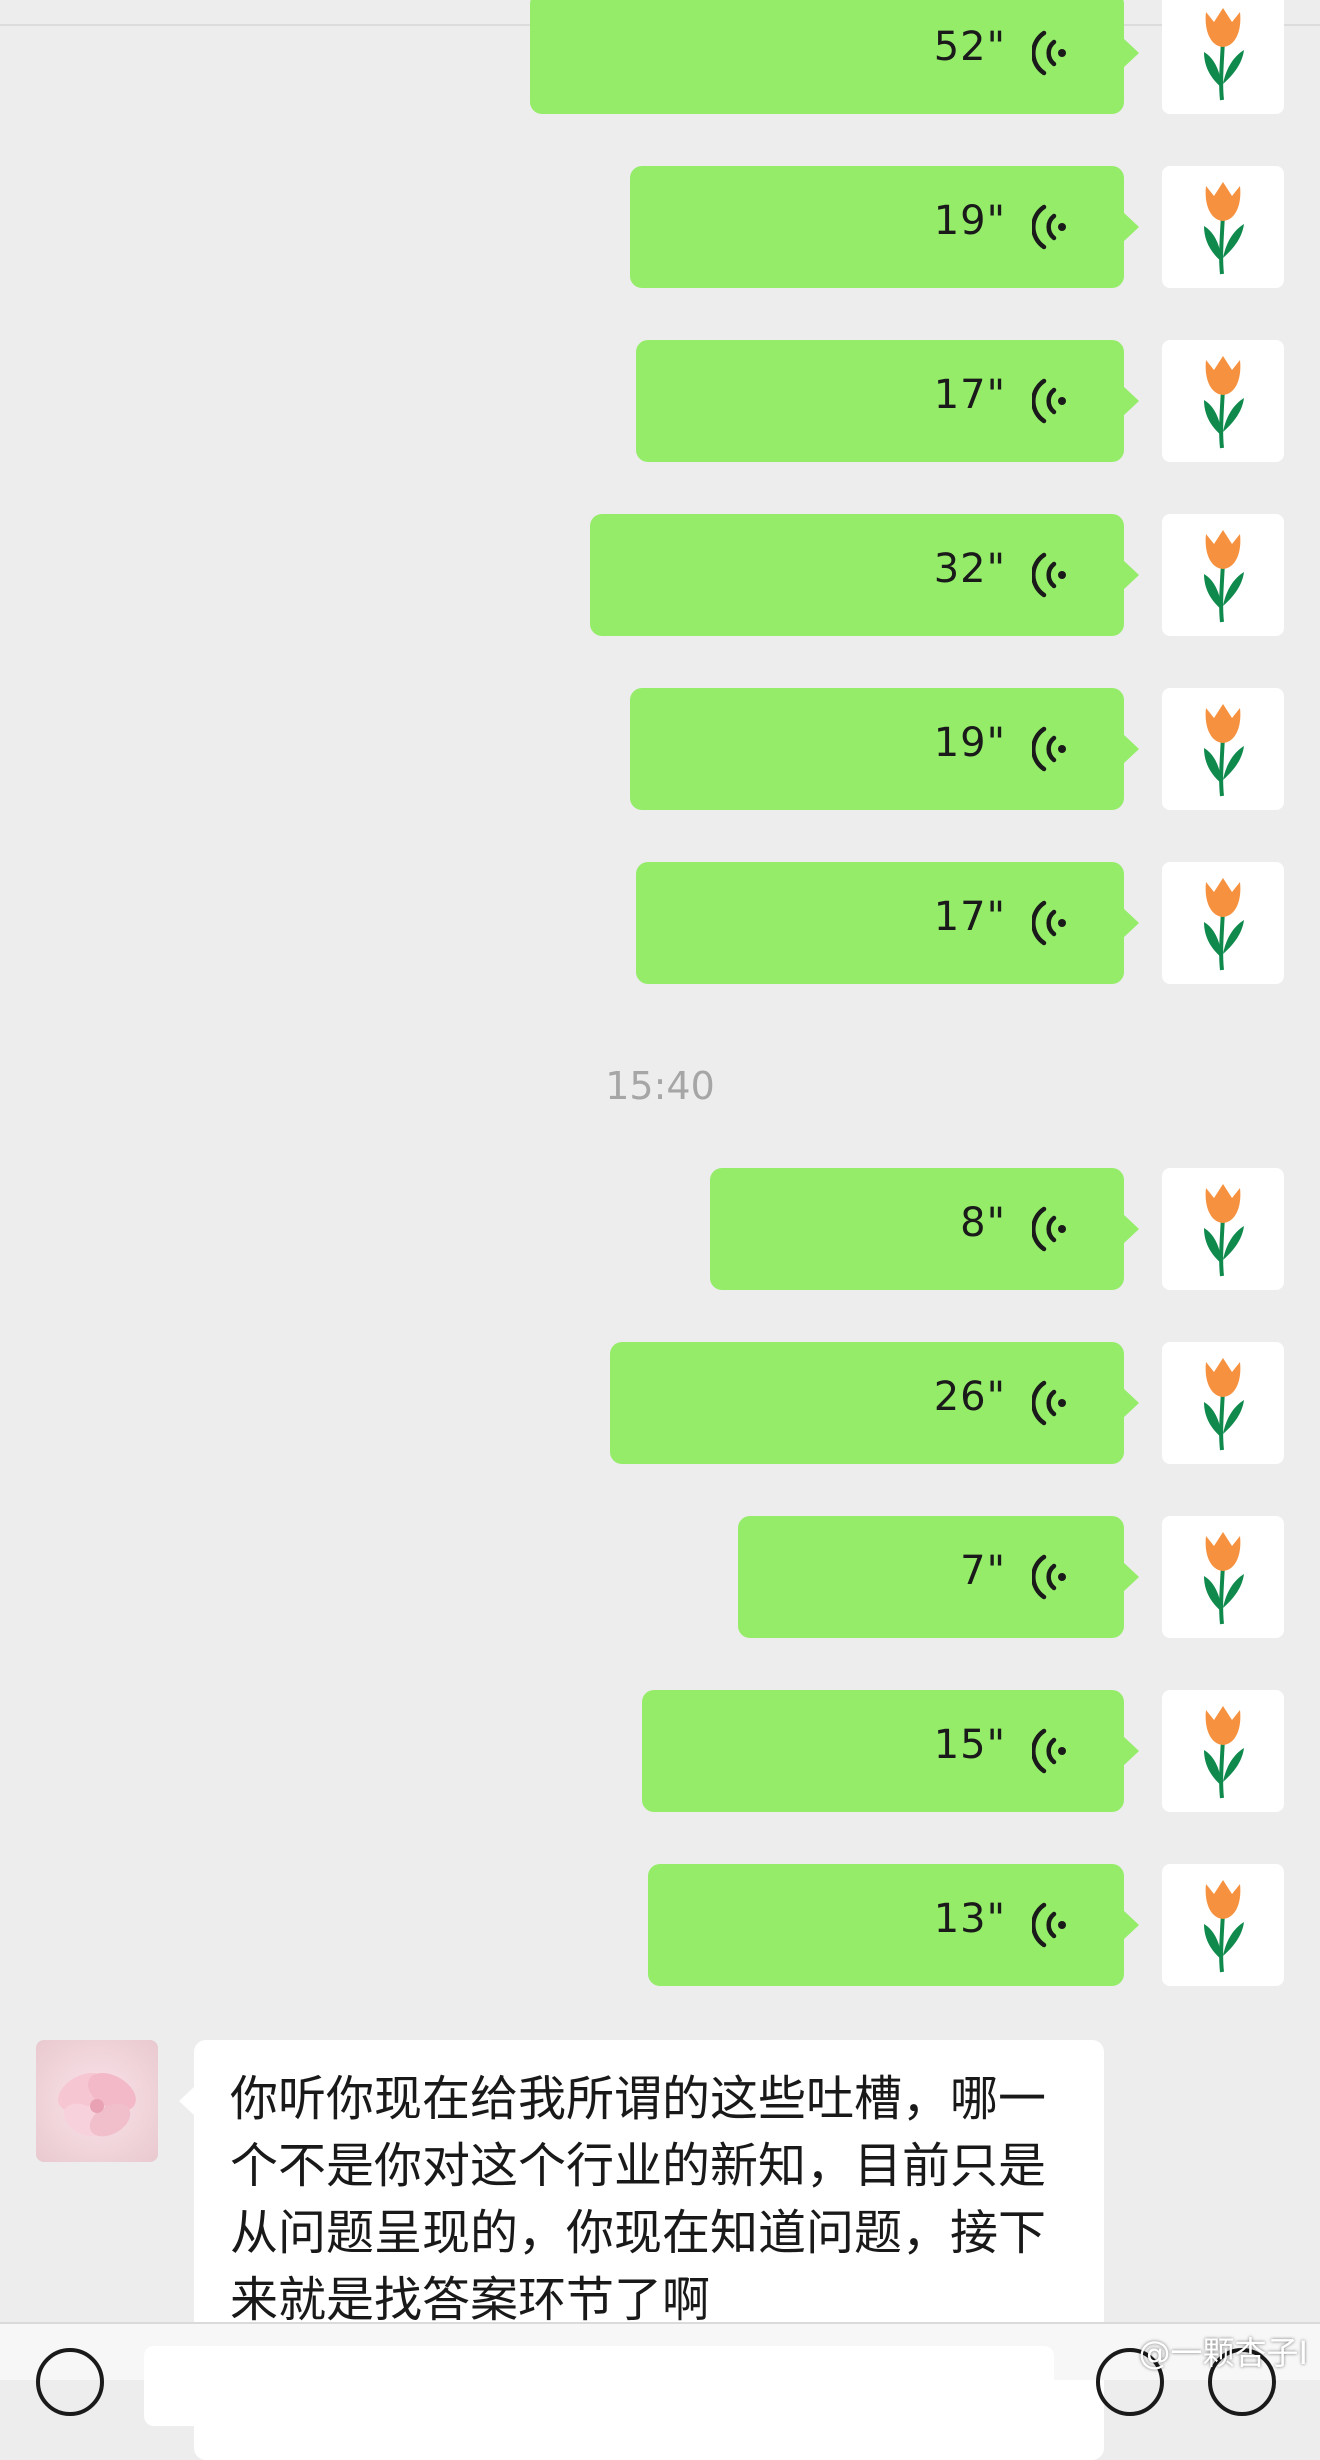 Image resolution: width=1320 pixels, height=2460 pixels. Describe the element at coordinates (969, 47) in the screenshot. I see `voice-duration: 52"` at that location.